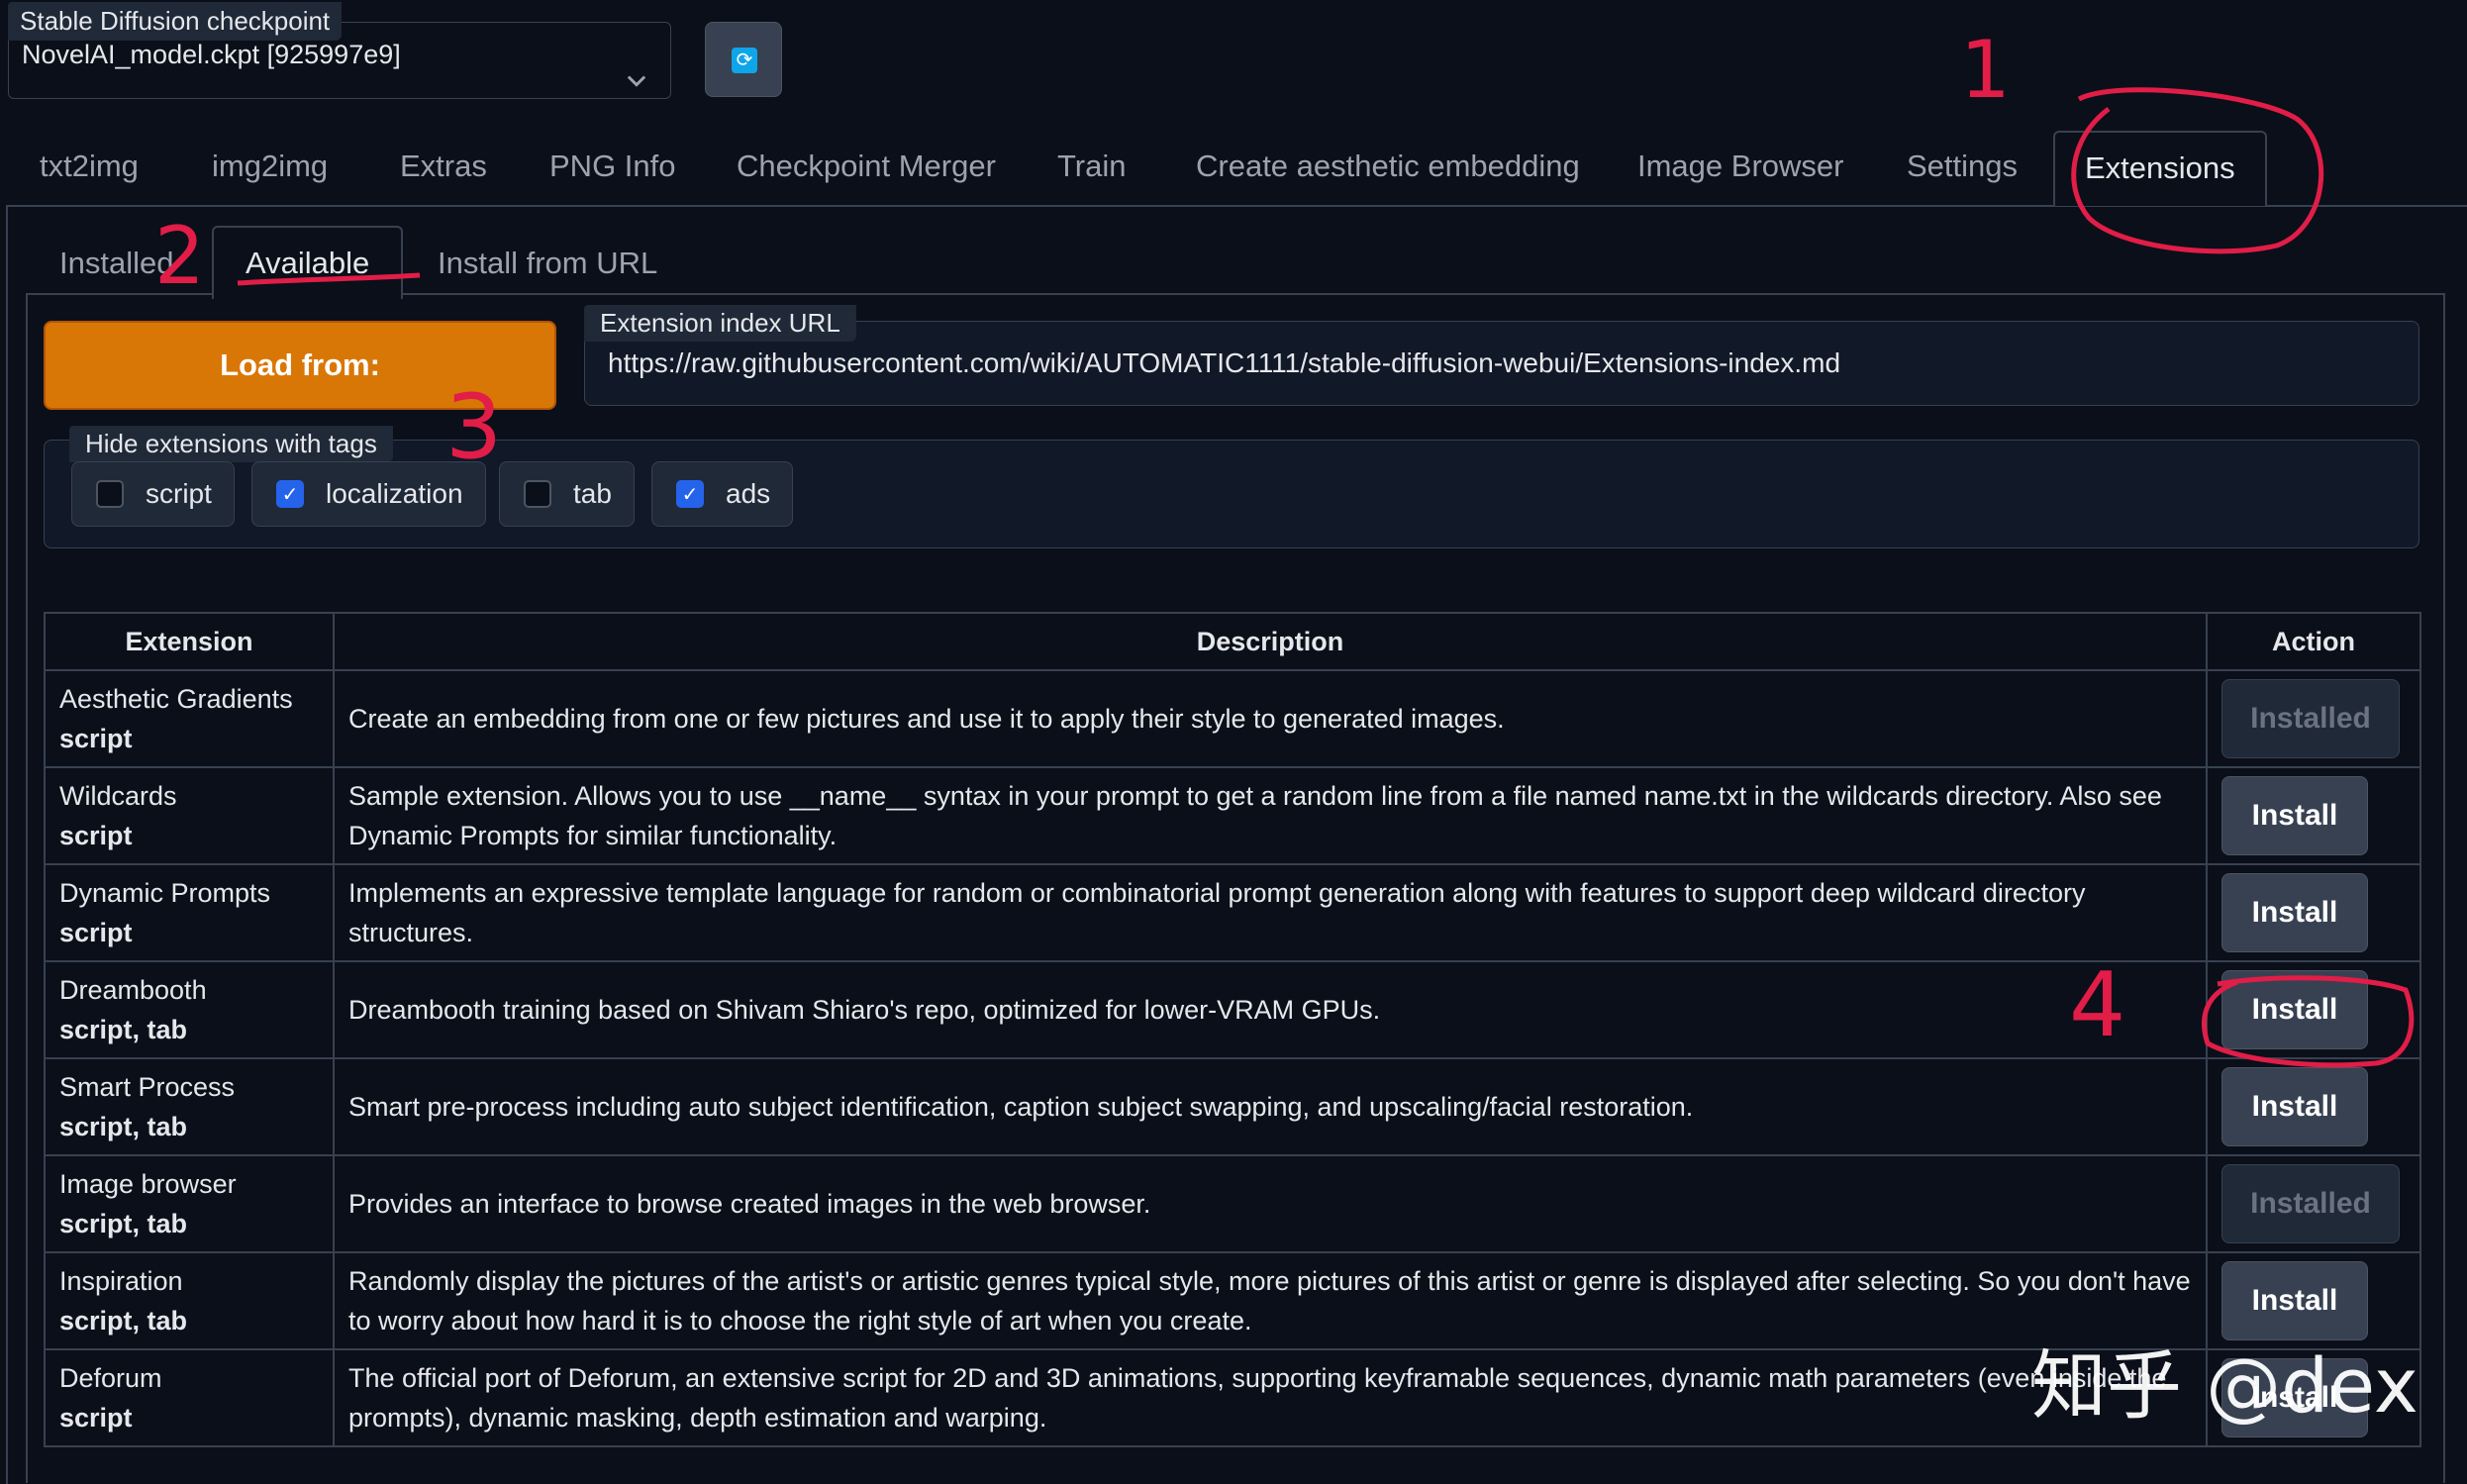  I want to click on annotation-circle-install, so click(2308, 1021).